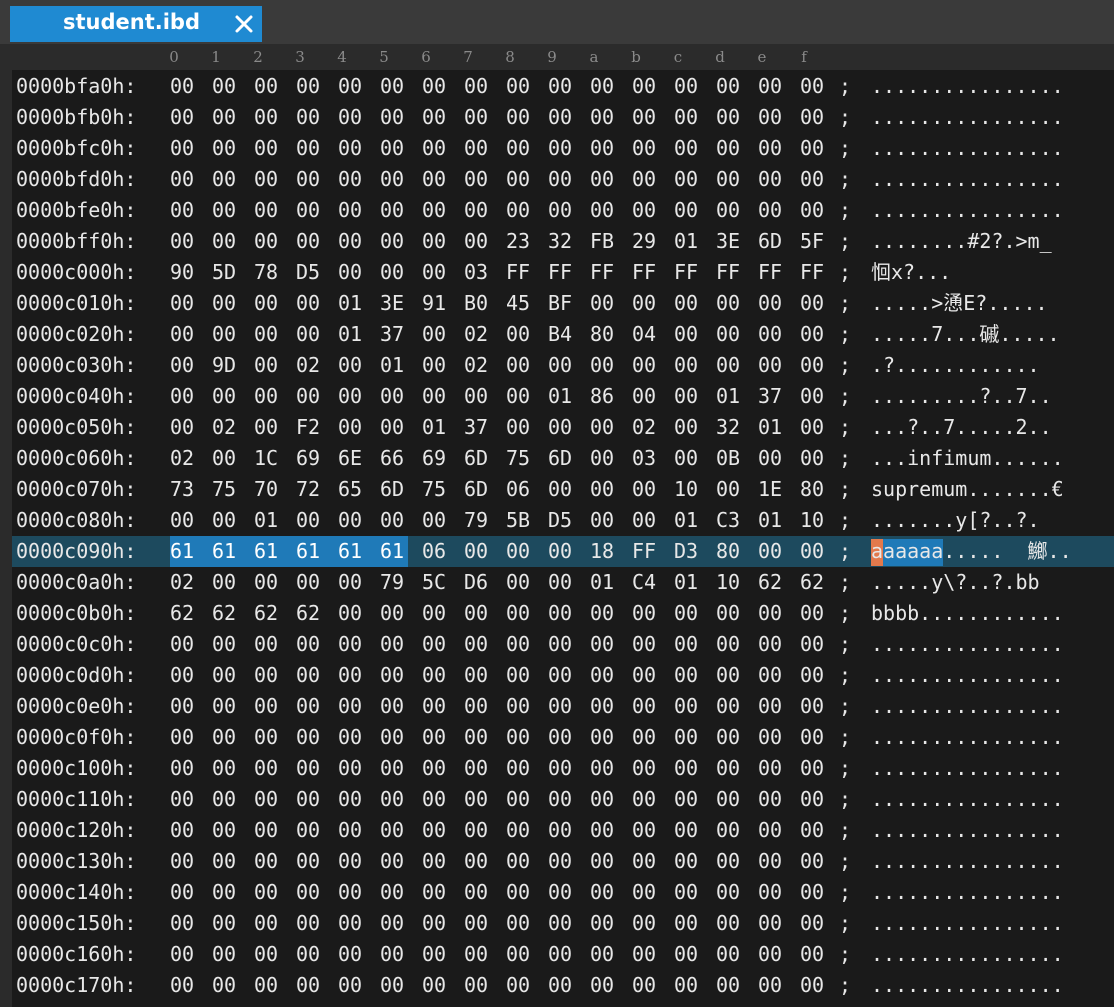 Image resolution: width=1114 pixels, height=1007 pixels. I want to click on hex-byte: 1C, so click(268, 458).